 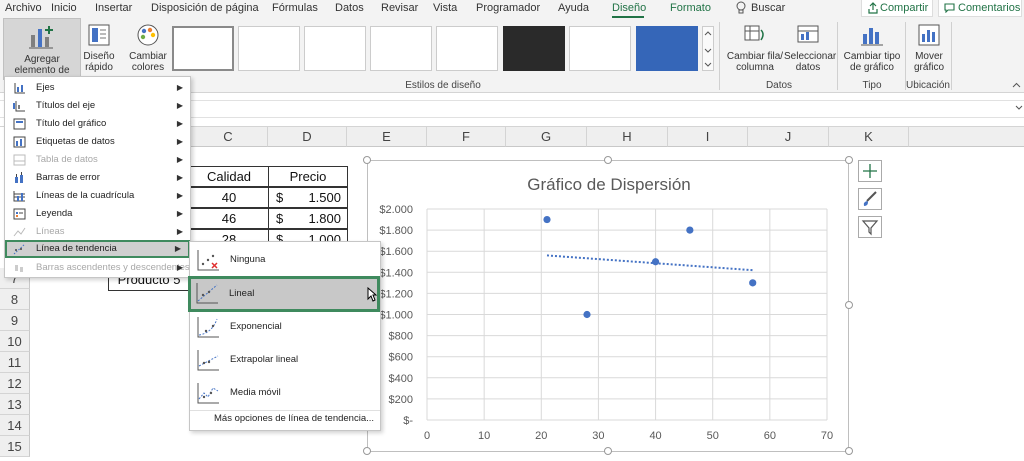 I want to click on menu-item-lineas: Líneas ▶, so click(x=97, y=232).